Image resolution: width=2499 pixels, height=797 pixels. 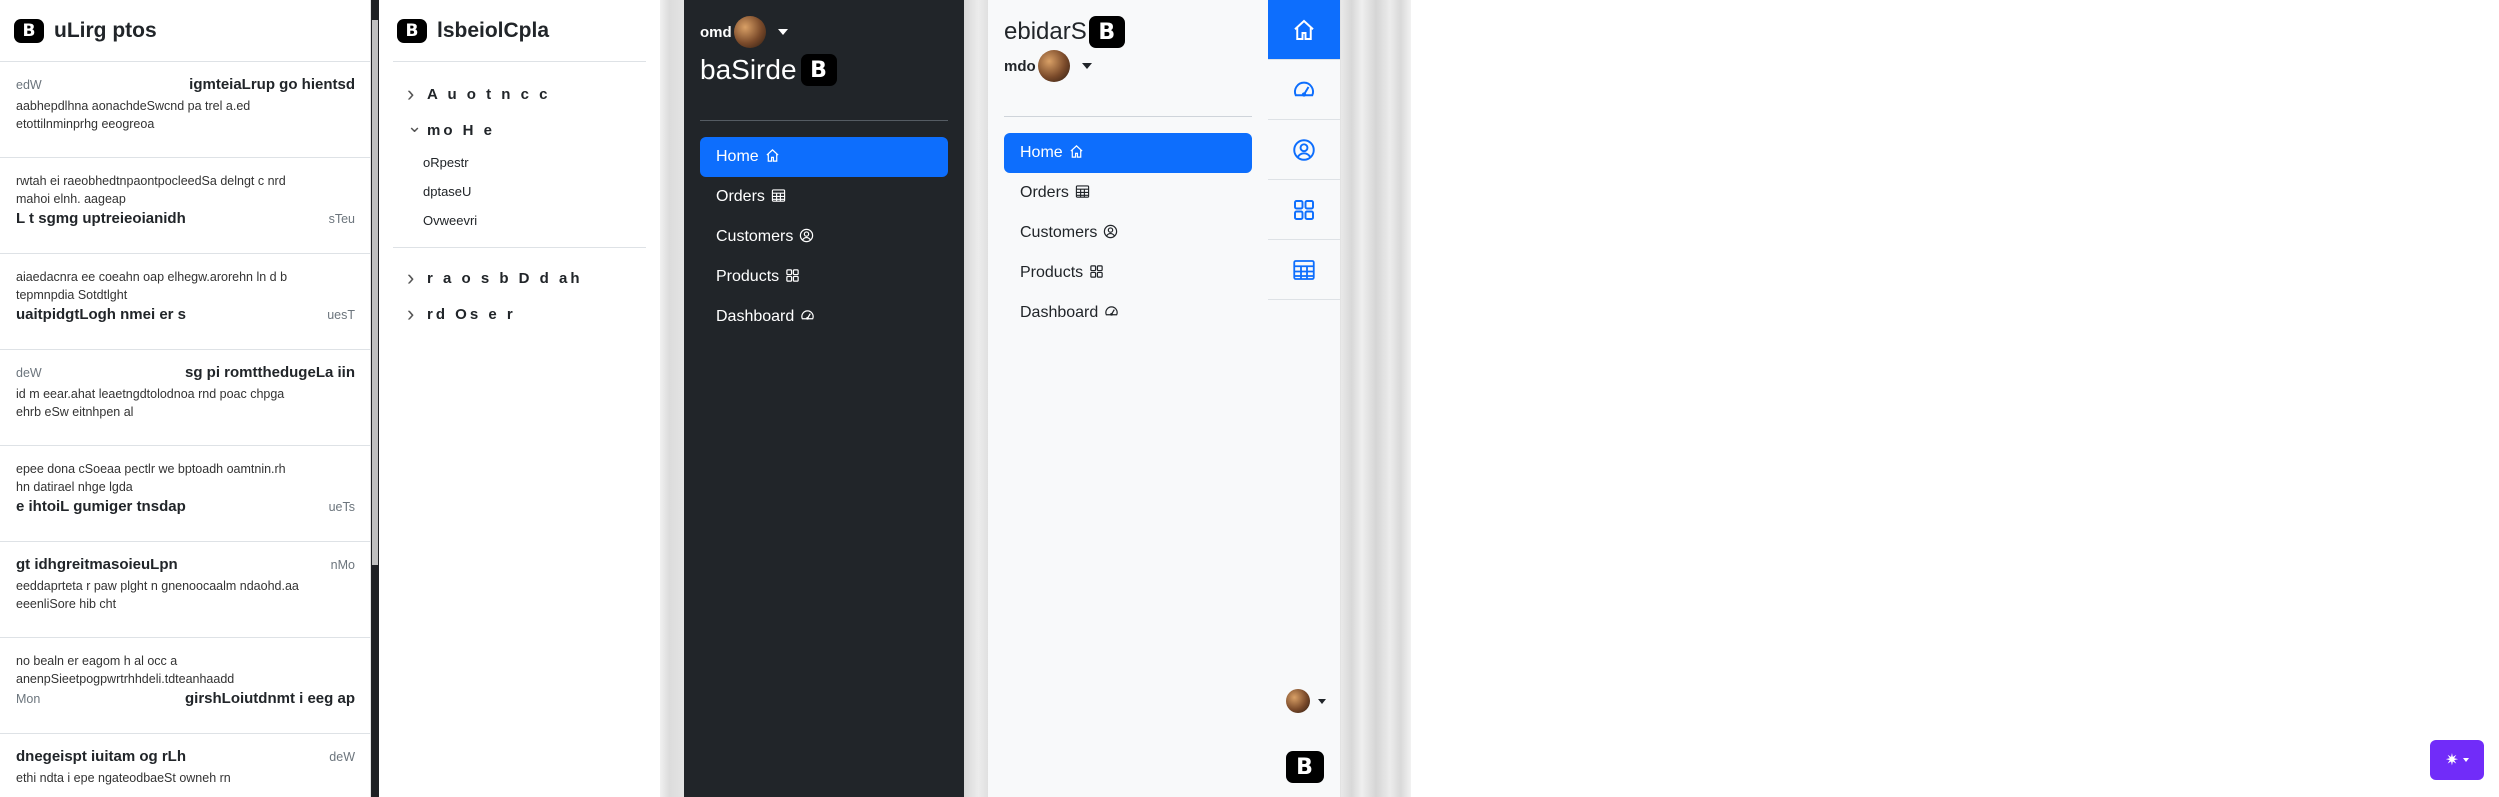 I want to click on icon-nav-table, so click(x=1304, y=270).